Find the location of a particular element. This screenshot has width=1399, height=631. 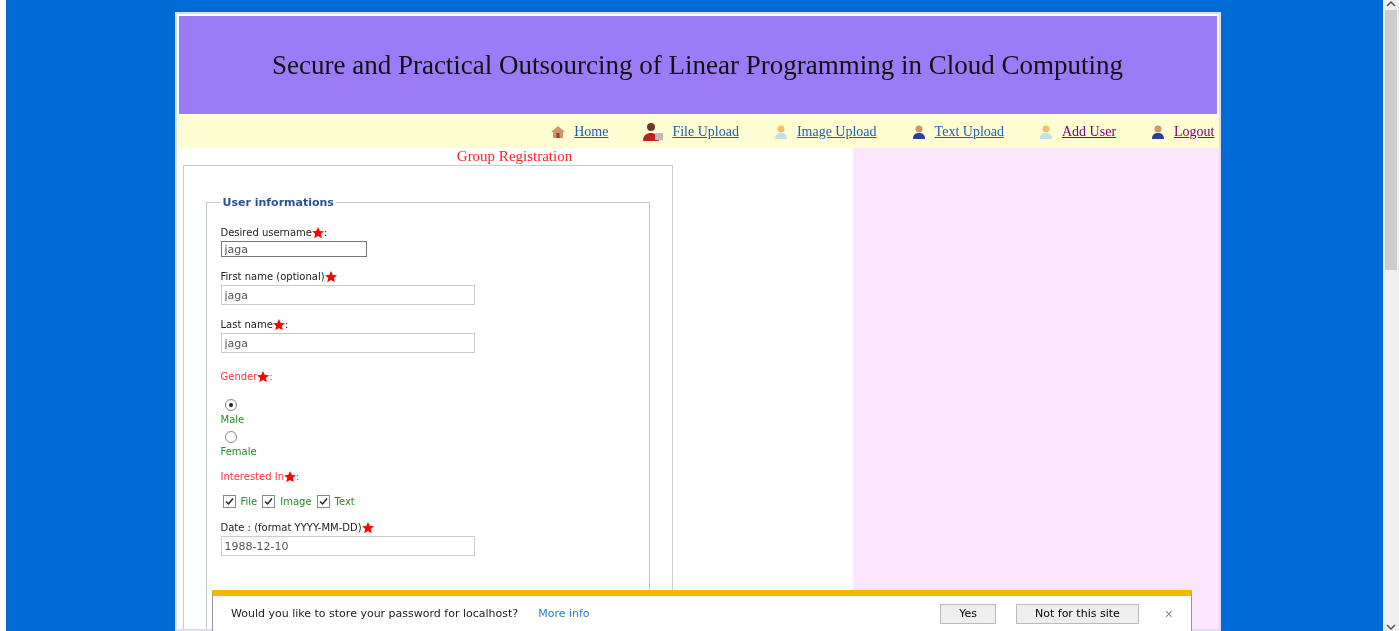

radio-label: Male is located at coordinates (233, 419).